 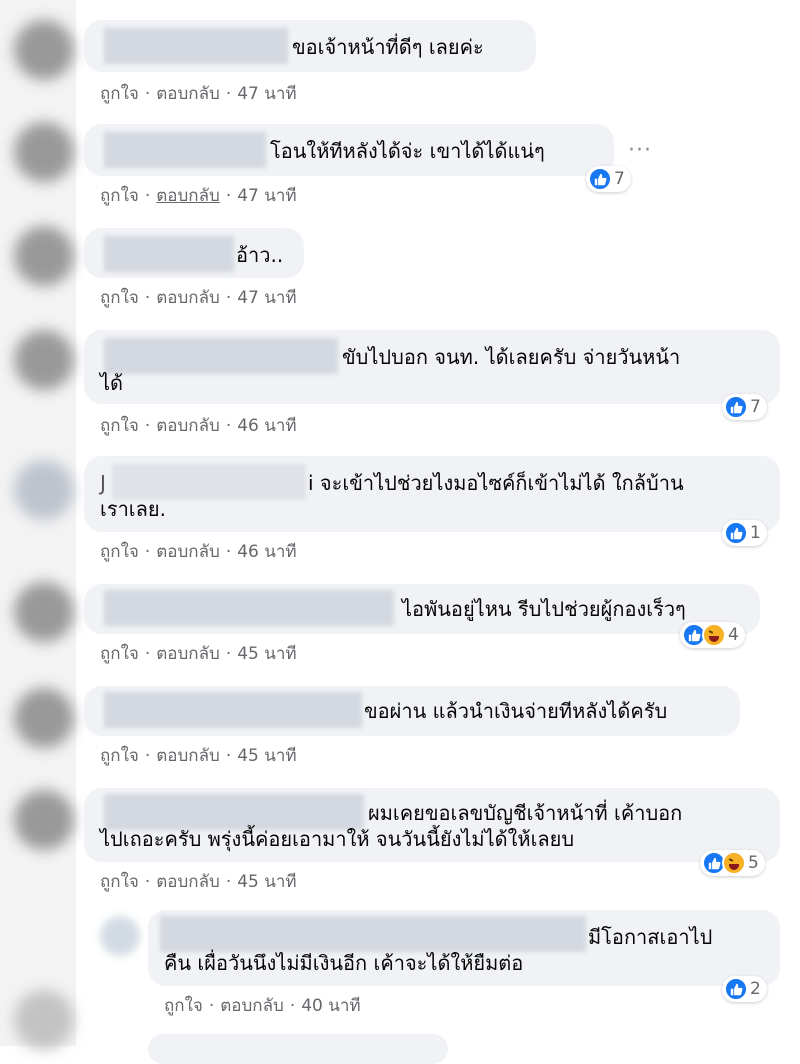 What do you see at coordinates (133, 509) in the screenshot?
I see `comment-text-line2: เราเลย.` at bounding box center [133, 509].